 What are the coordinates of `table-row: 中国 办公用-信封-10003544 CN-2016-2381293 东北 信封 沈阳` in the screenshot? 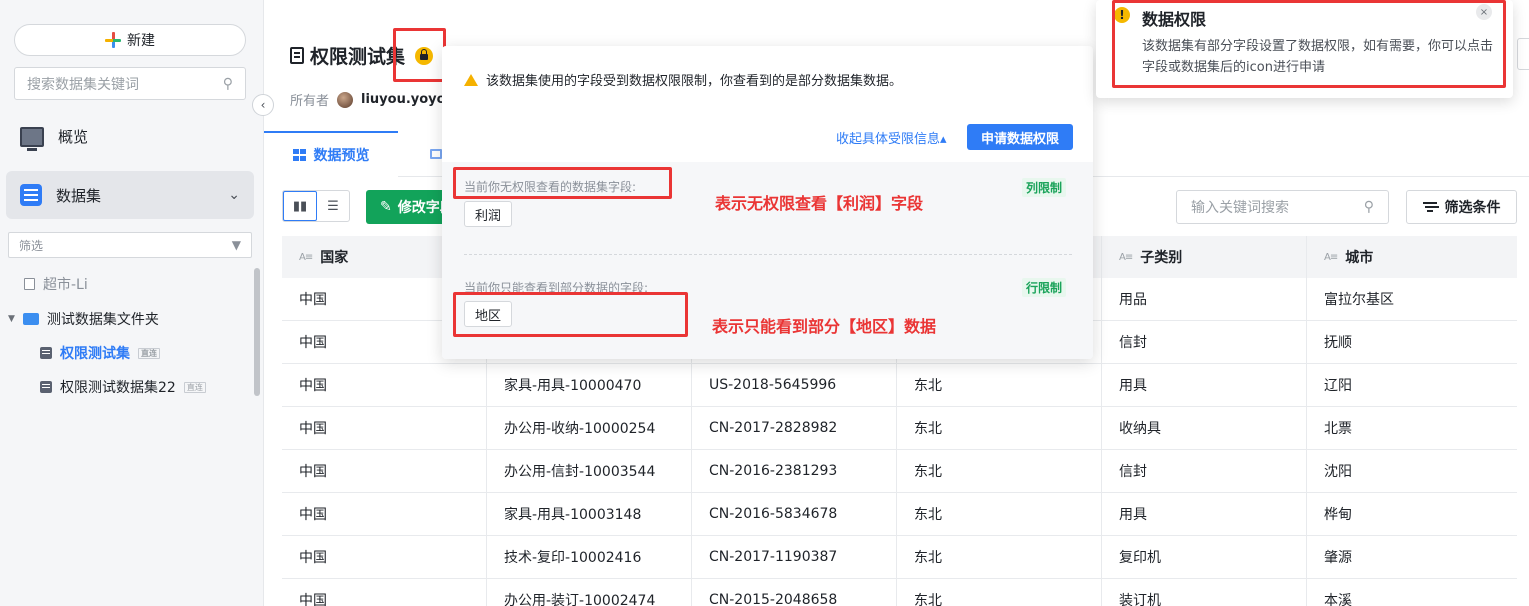 It's located at (899, 471).